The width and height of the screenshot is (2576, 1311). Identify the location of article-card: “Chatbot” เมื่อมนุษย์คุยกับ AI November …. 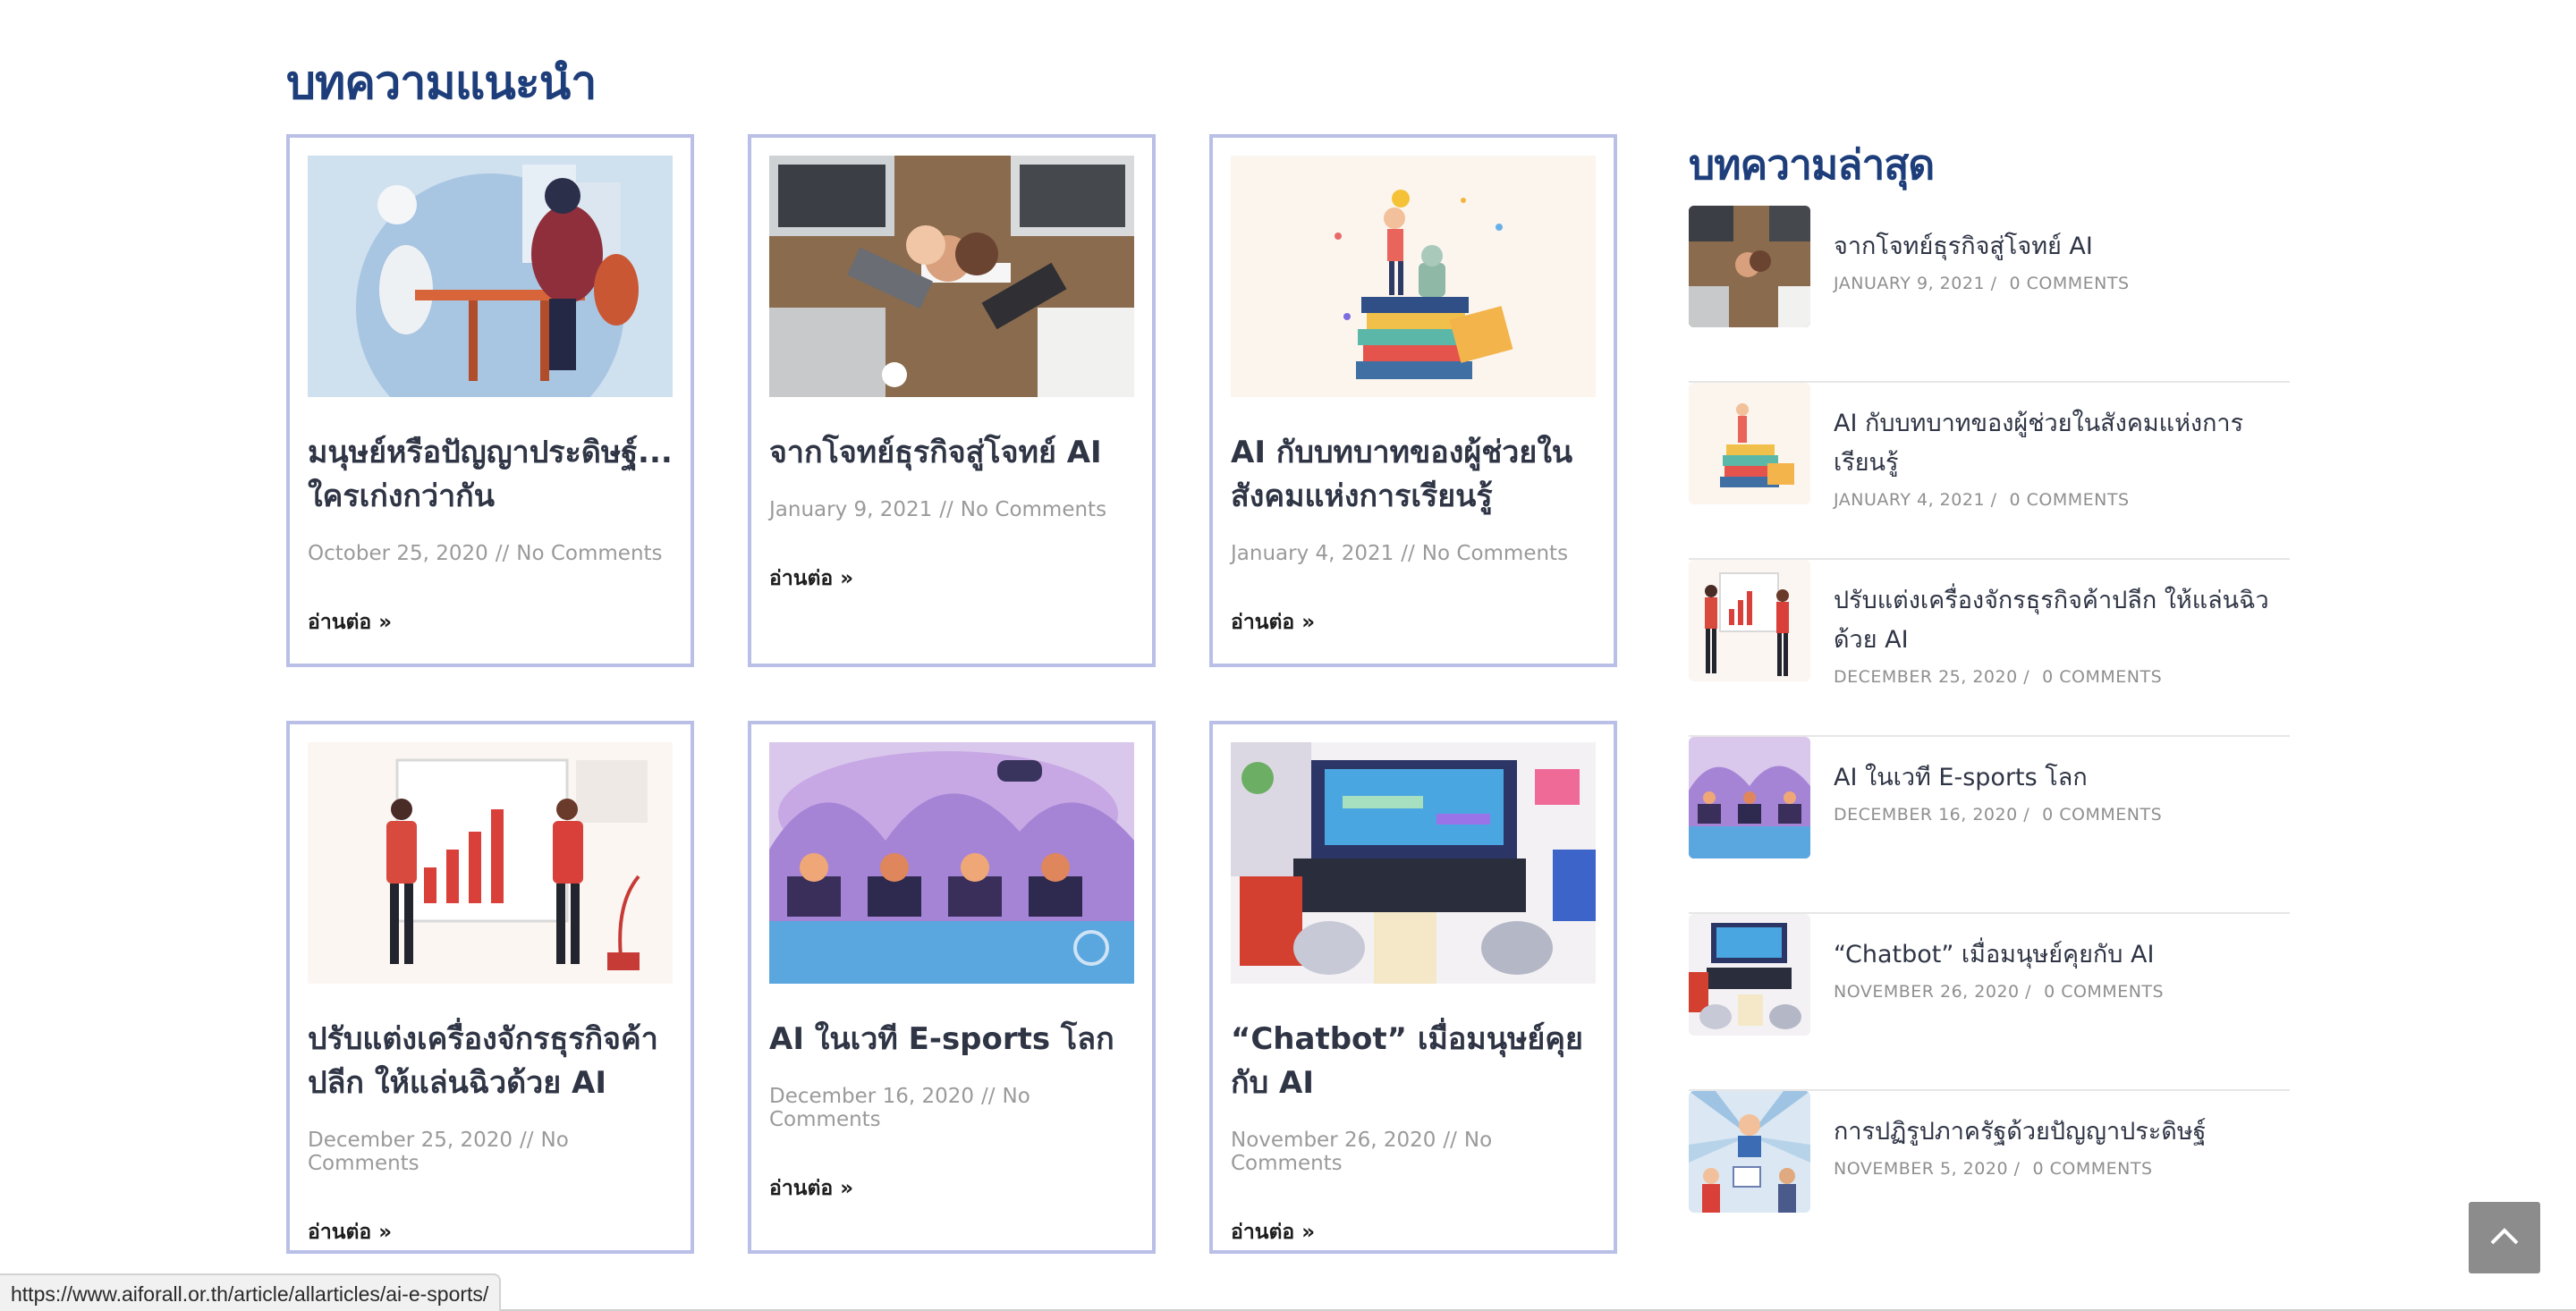
(1413, 987).